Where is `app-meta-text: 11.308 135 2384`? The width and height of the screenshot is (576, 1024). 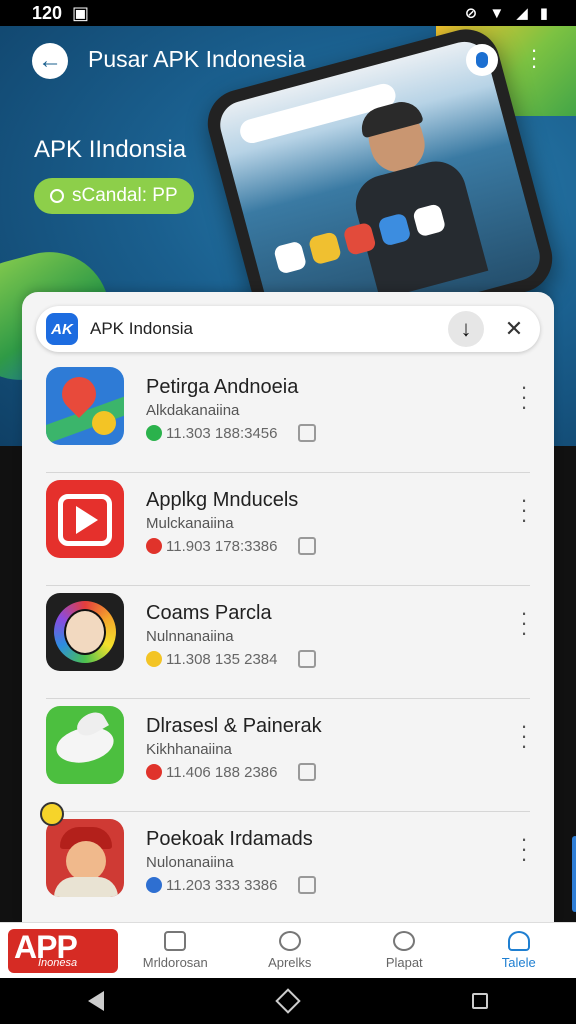 app-meta-text: 11.308 135 2384 is located at coordinates (222, 659).